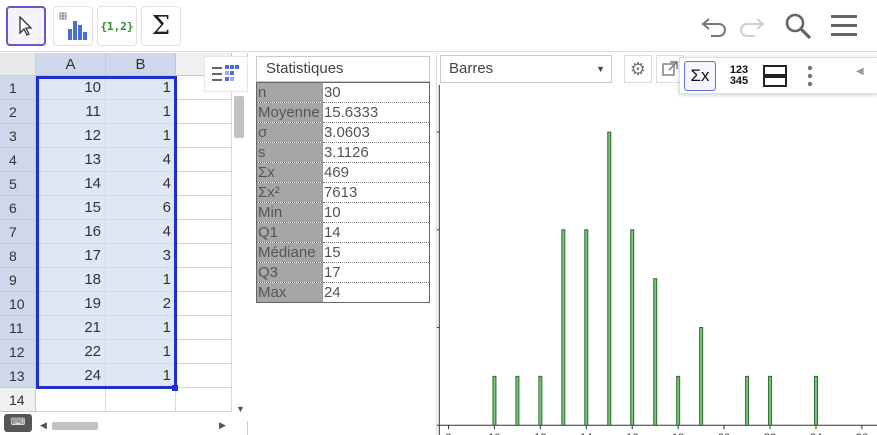 Image resolution: width=877 pixels, height=435 pixels. What do you see at coordinates (18, 184) in the screenshot?
I see `row-header: 5` at bounding box center [18, 184].